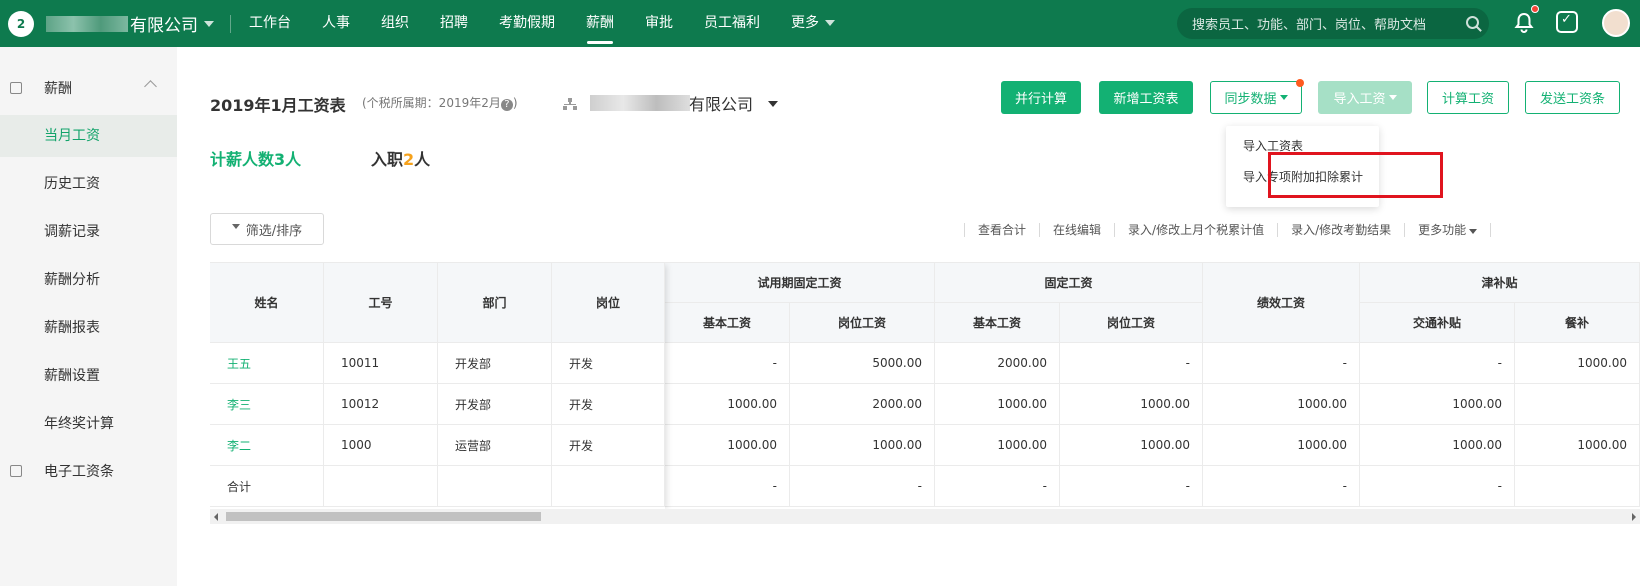 The height and width of the screenshot is (586, 1640). Describe the element at coordinates (88, 136) in the screenshot. I see `sidebar-item-current-salary: 当月工资` at that location.